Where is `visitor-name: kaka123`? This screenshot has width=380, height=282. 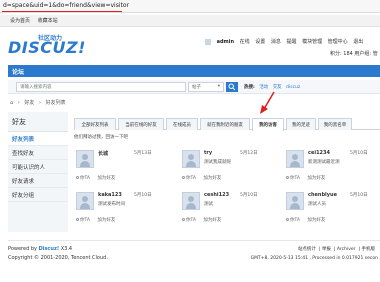 visitor-name: kaka123 is located at coordinates (110, 195).